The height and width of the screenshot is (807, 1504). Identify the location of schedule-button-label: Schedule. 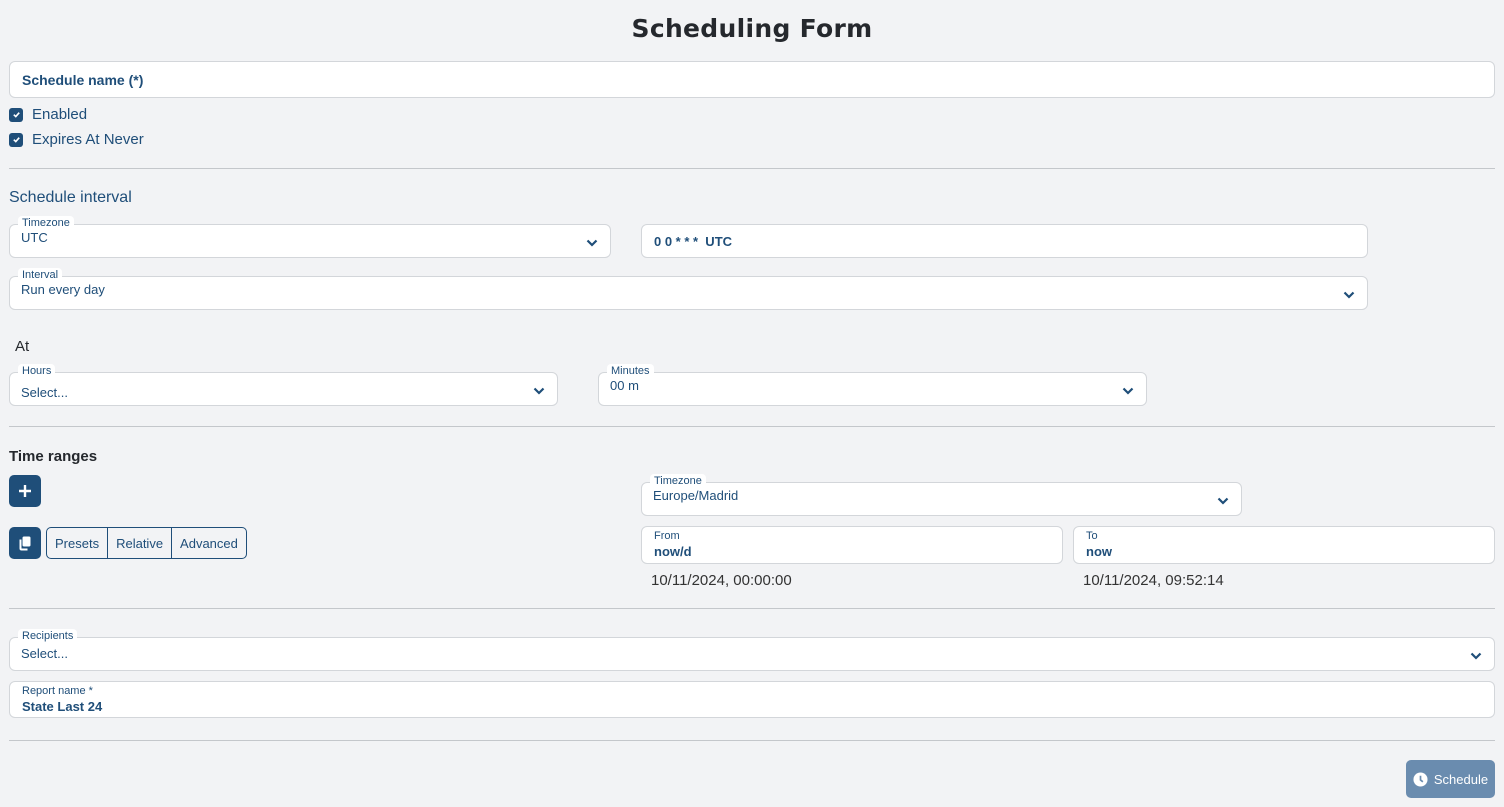
(1461, 779).